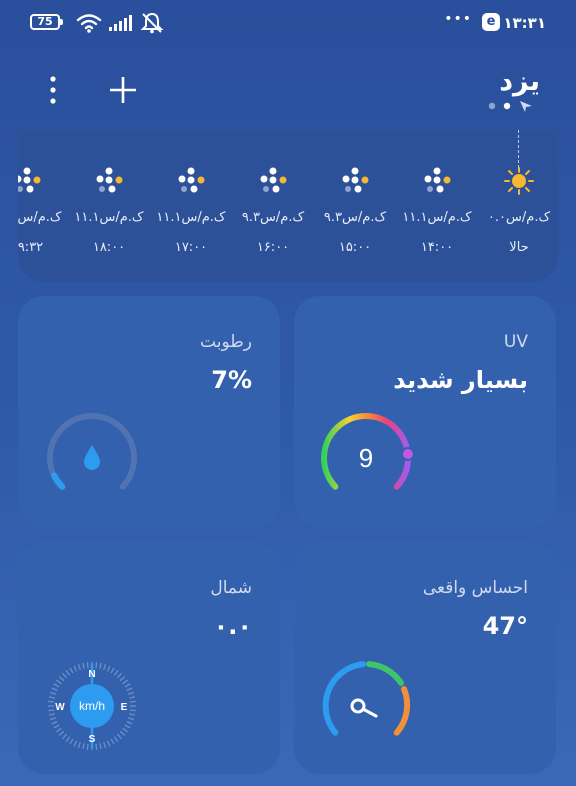 The height and width of the screenshot is (786, 576). Describe the element at coordinates (369, 712) in the screenshot. I see `needle` at that location.